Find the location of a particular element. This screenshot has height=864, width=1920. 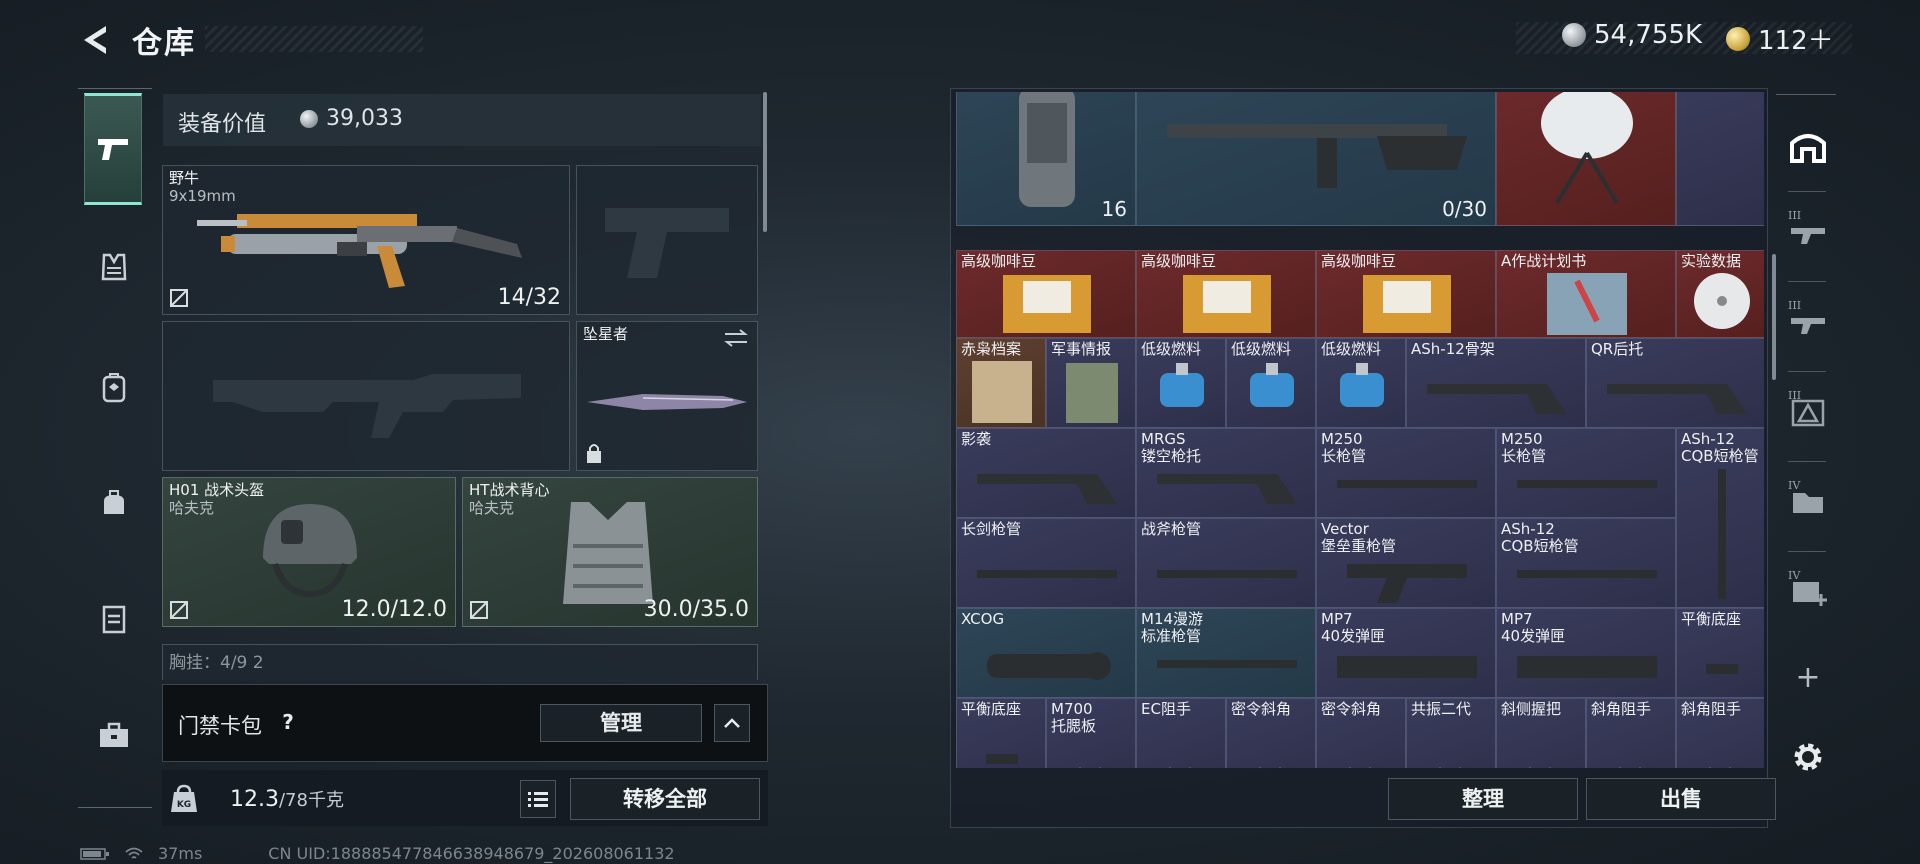

grid-item-r3b: 军事情报 is located at coordinates (1091, 383).